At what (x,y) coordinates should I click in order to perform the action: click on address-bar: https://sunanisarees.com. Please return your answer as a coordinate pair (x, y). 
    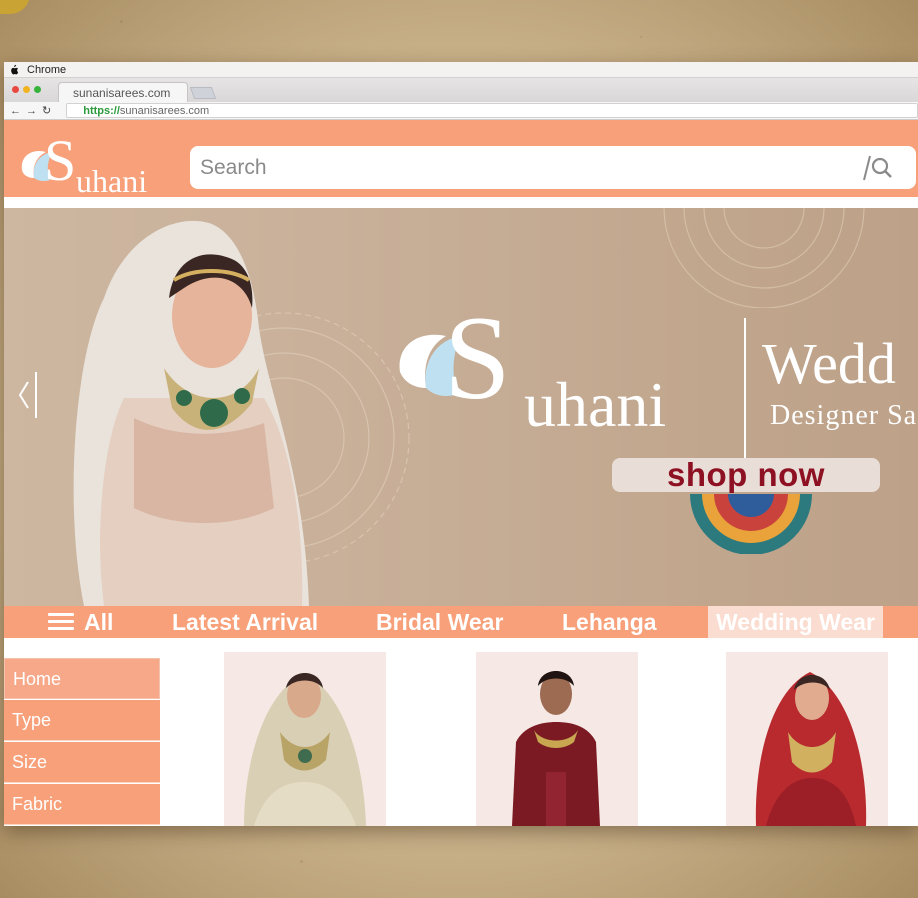
    Looking at the image, I should click on (492, 110).